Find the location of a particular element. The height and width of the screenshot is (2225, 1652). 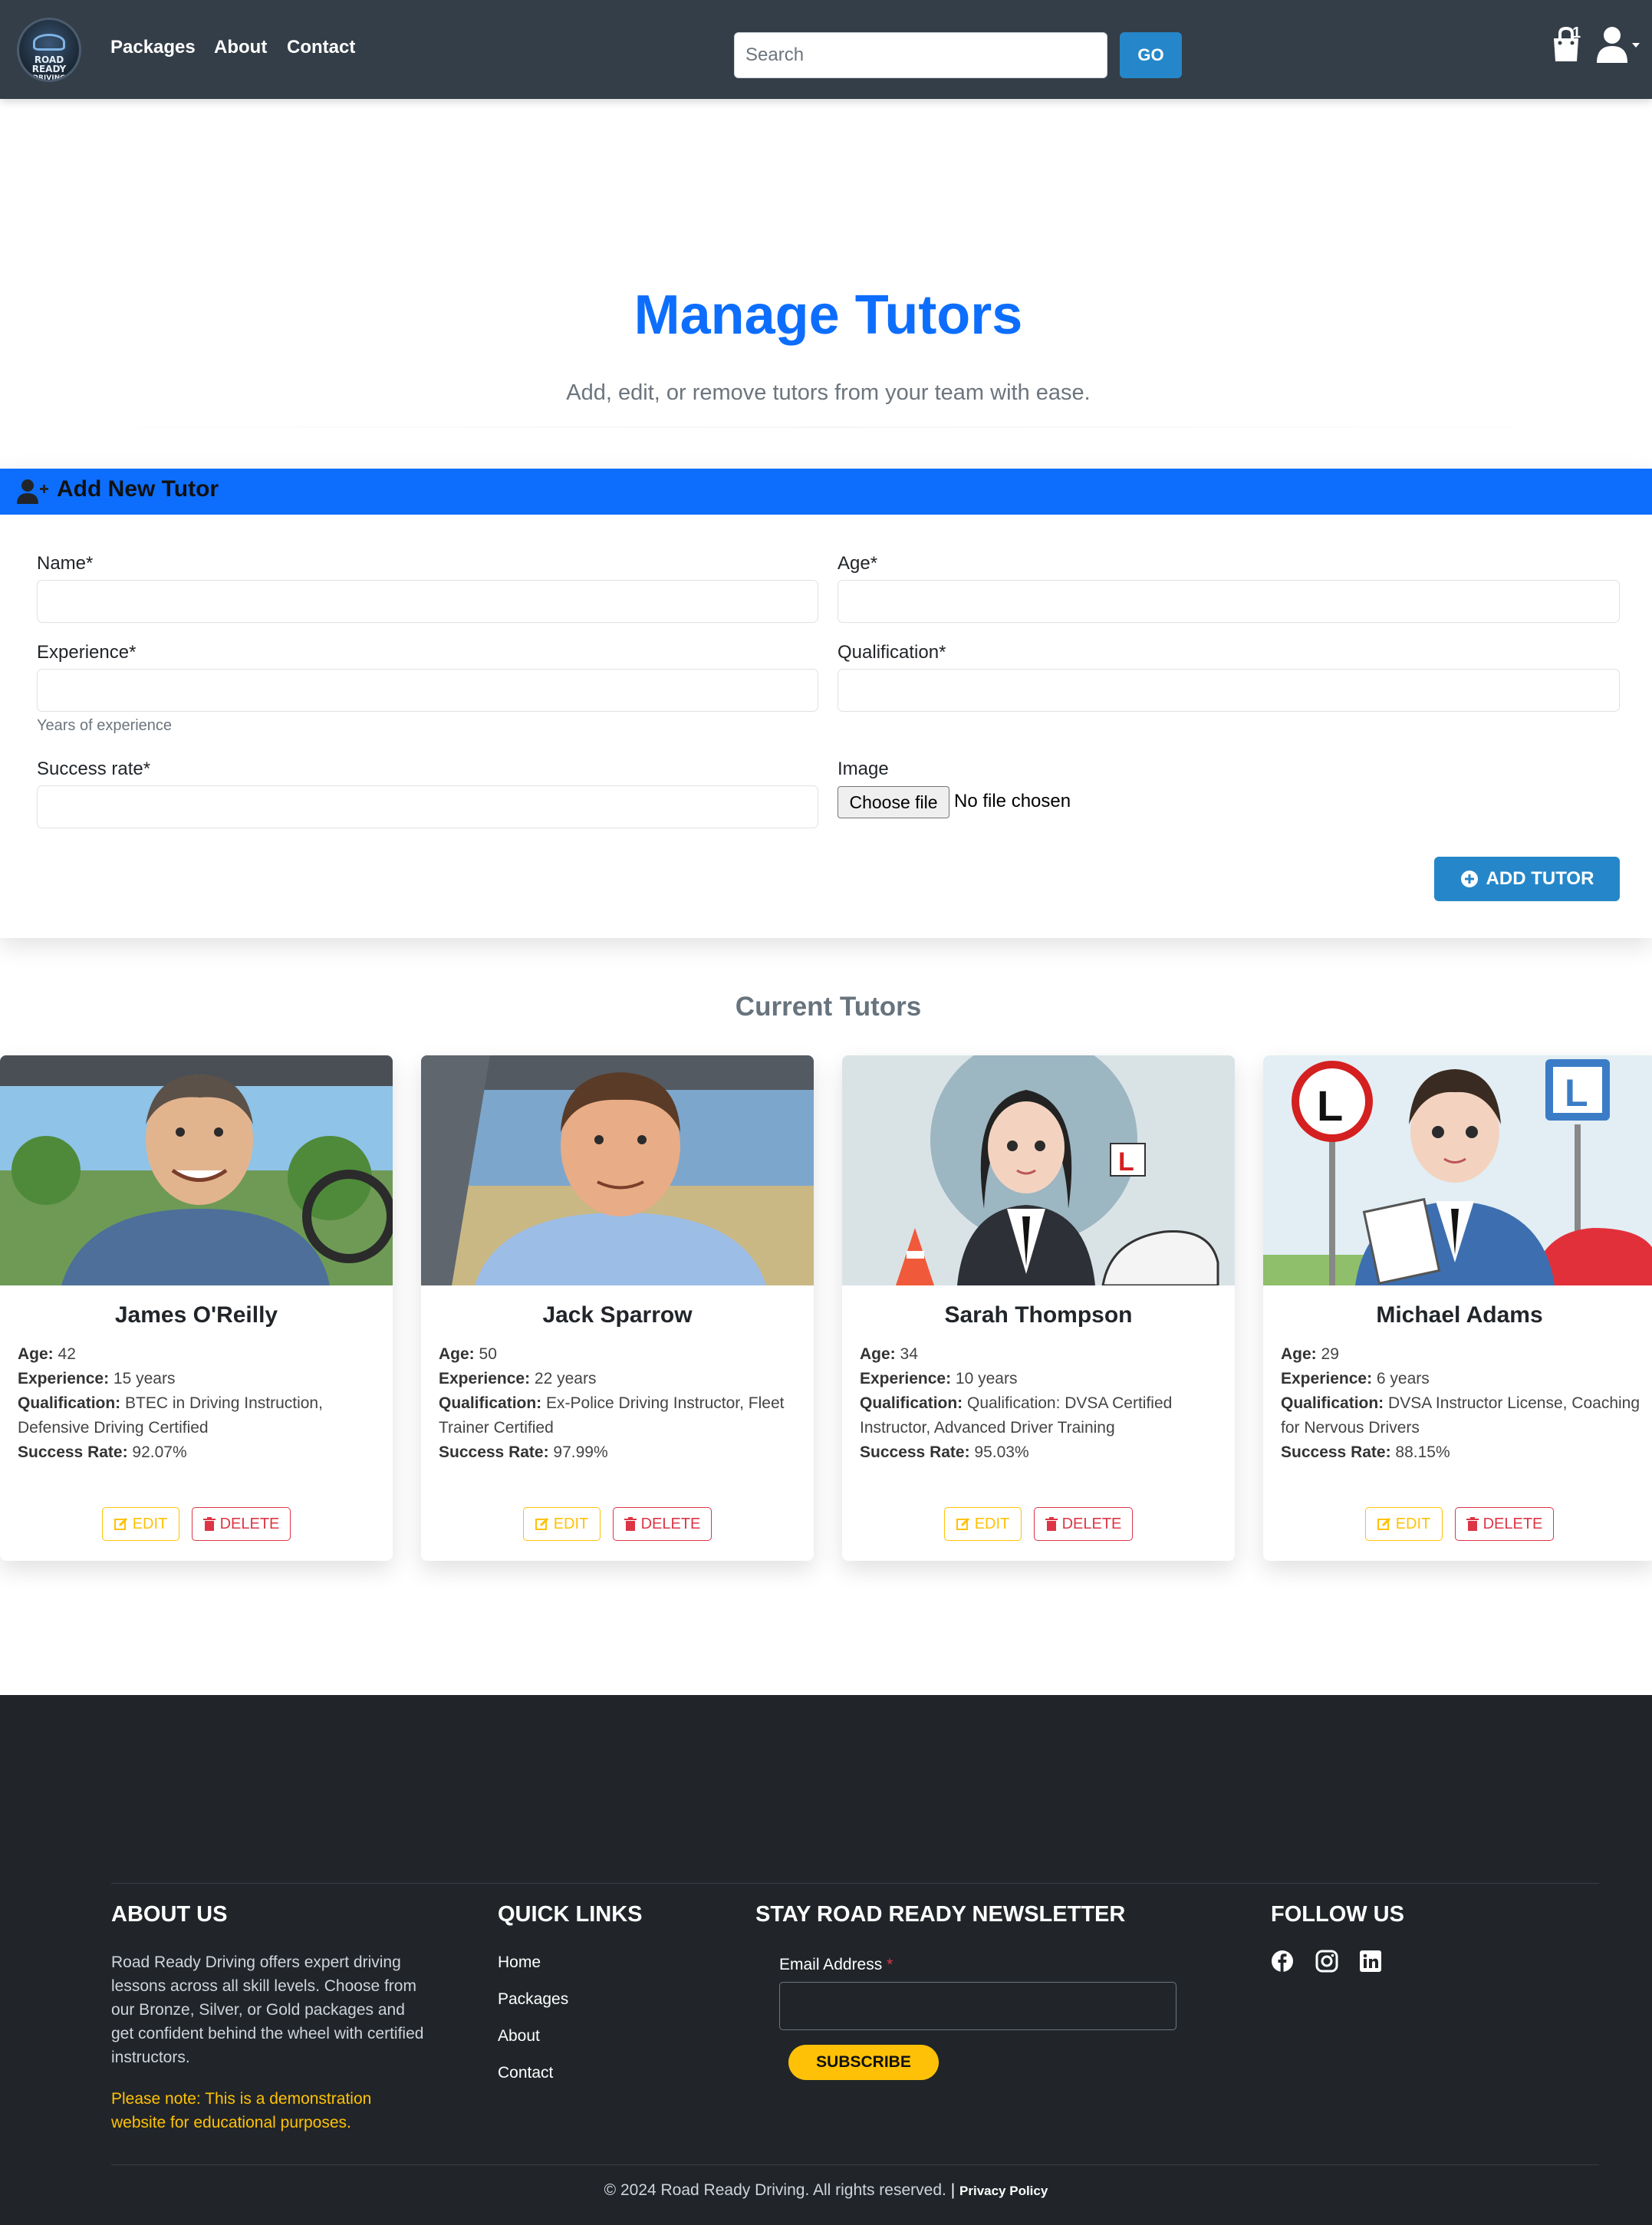

success-rate-input is located at coordinates (427, 806).